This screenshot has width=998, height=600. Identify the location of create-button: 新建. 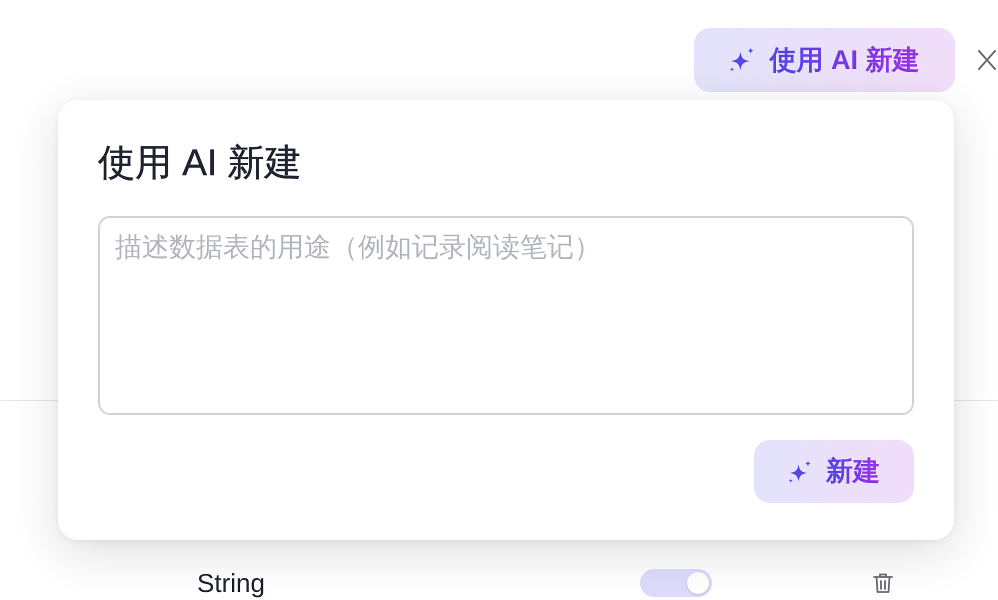
(834, 471).